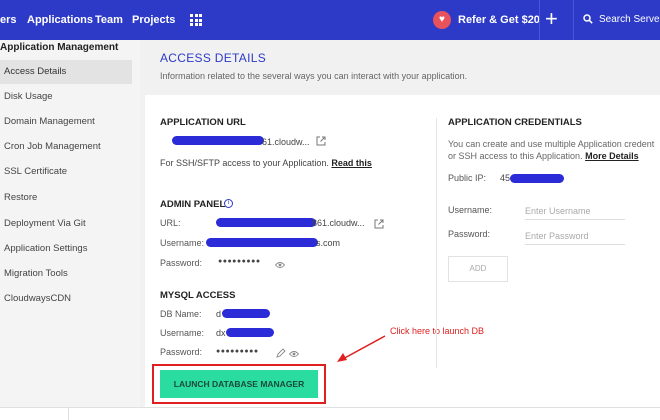 The height and width of the screenshot is (420, 660). What do you see at coordinates (575, 211) in the screenshot?
I see `cred-username-input` at bounding box center [575, 211].